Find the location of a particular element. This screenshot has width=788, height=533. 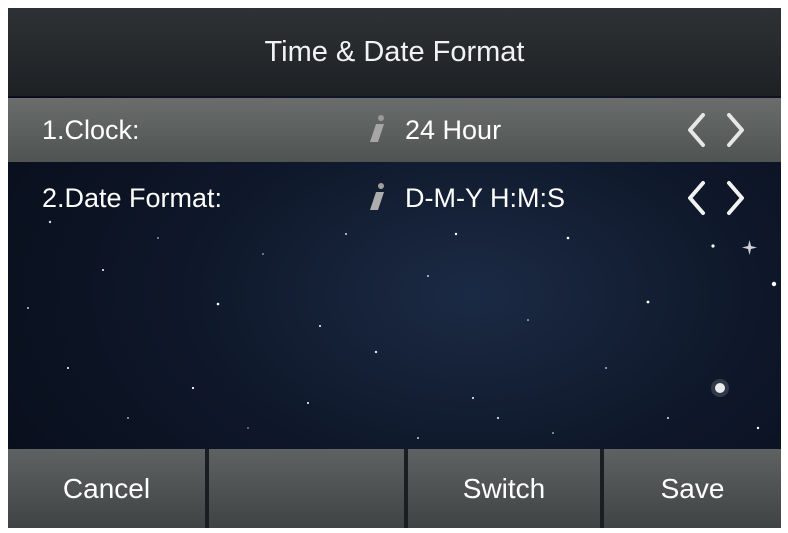

cancel-button: Cancel is located at coordinates (107, 488).